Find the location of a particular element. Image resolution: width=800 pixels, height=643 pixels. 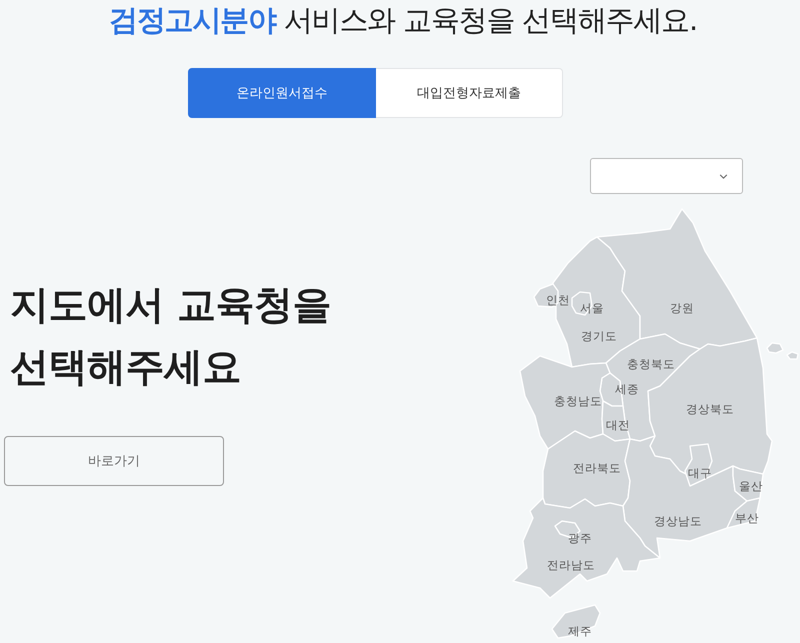

region-label: 충청북도 is located at coordinates (651, 364).